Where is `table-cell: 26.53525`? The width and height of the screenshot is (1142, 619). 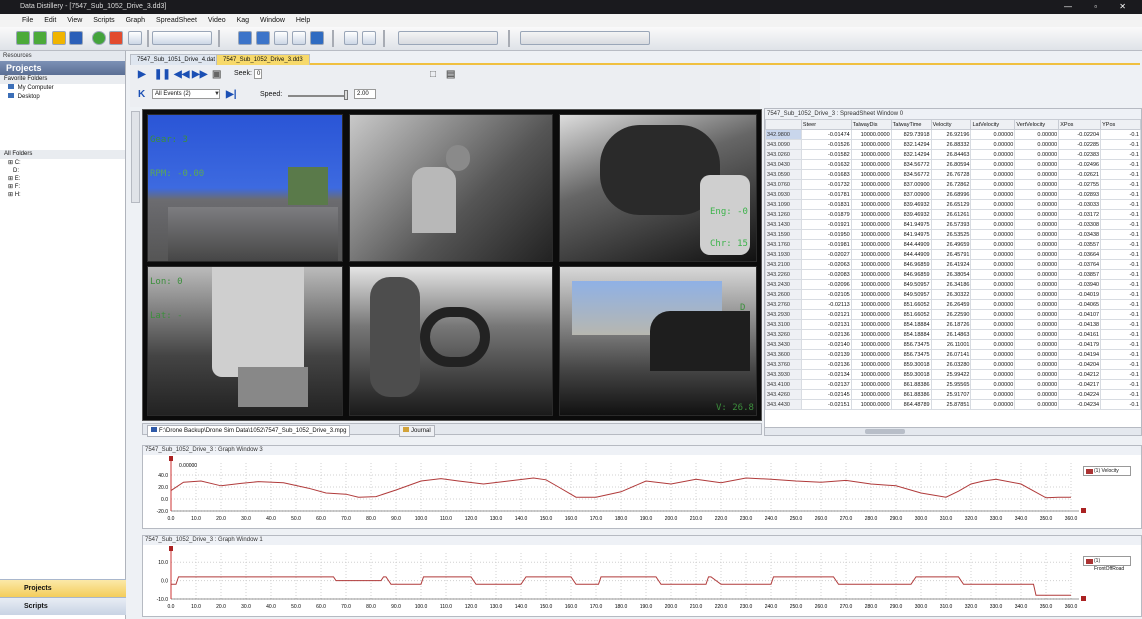 table-cell: 26.53525 is located at coordinates (951, 234).